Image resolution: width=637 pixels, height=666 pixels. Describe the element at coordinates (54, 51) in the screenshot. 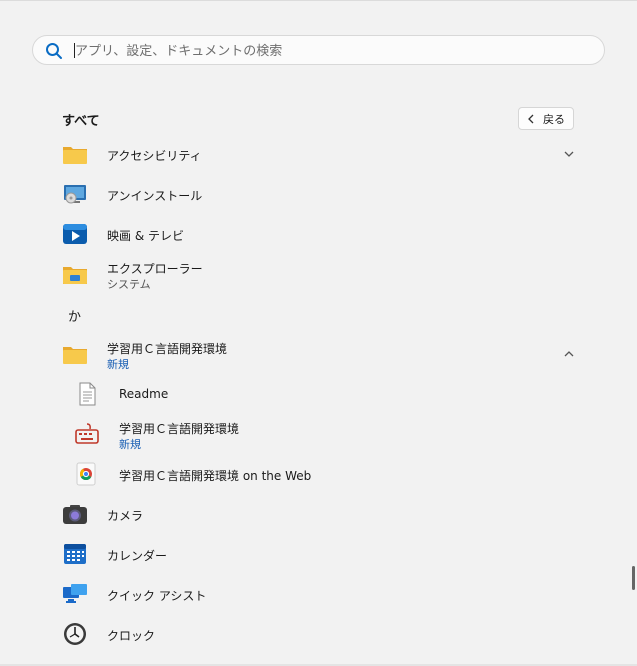

I see `search-icon` at that location.